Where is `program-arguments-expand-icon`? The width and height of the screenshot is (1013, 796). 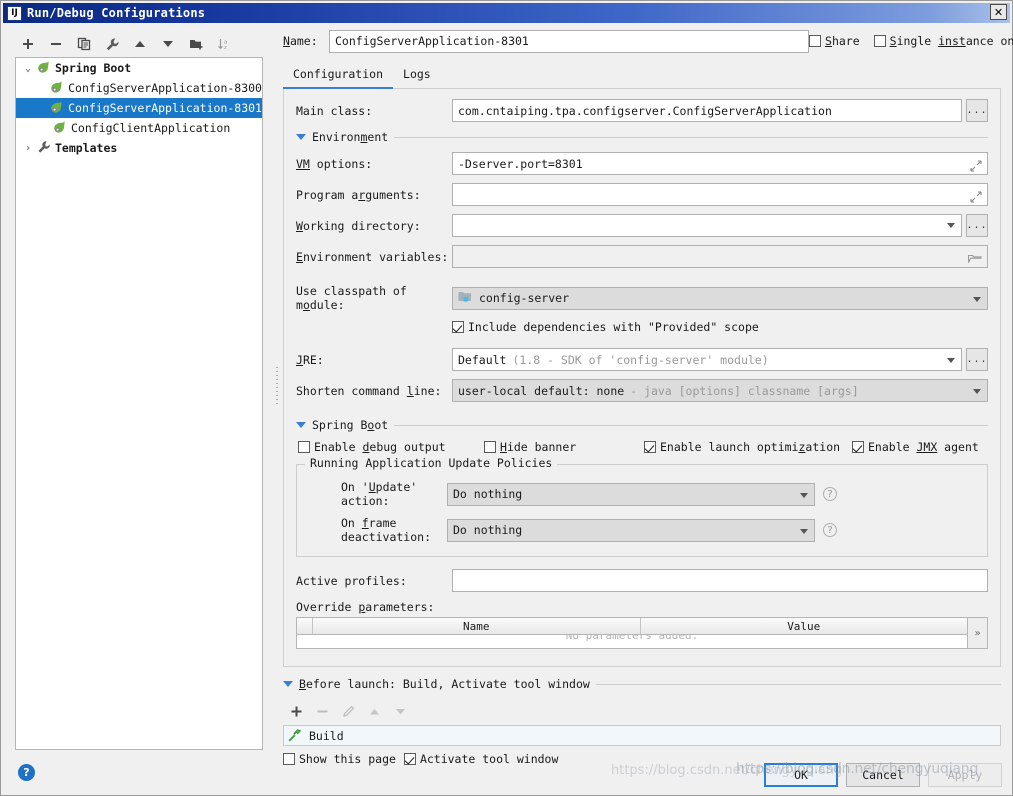 program-arguments-expand-icon is located at coordinates (976, 195).